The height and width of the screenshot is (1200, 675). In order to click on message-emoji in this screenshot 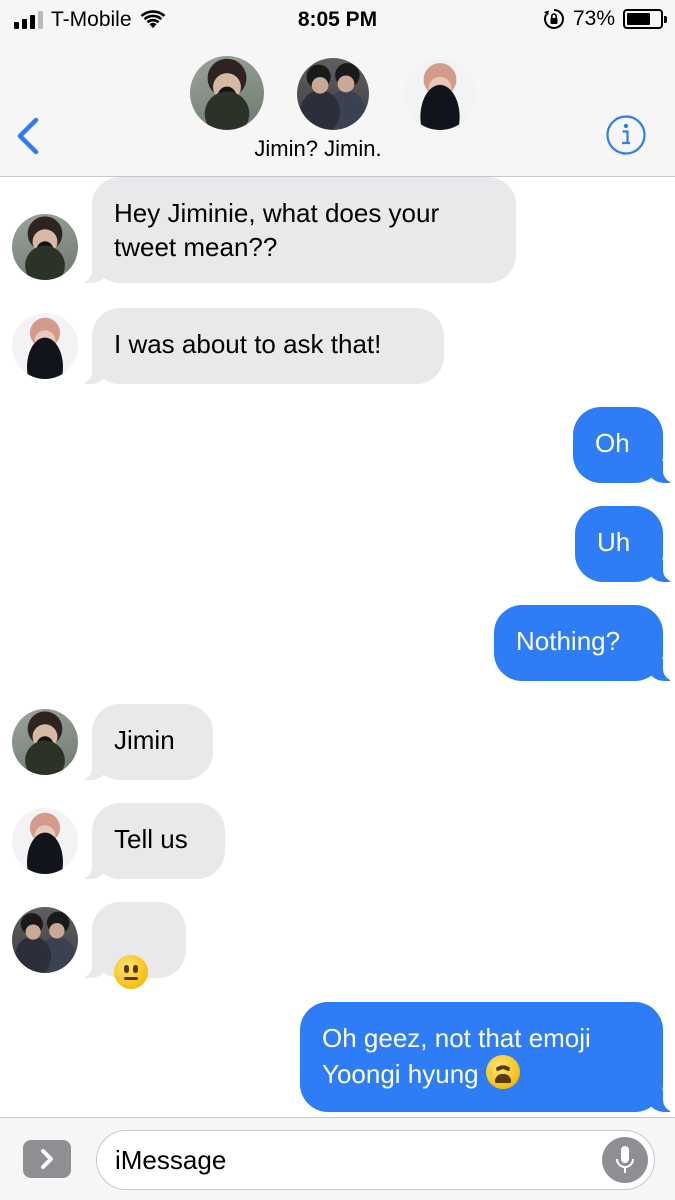, I will do `click(131, 972)`.